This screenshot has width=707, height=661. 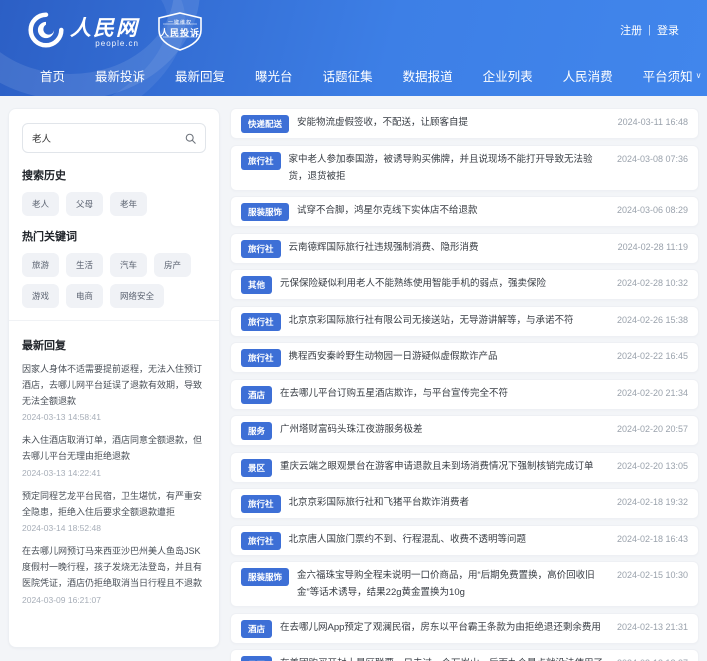 What do you see at coordinates (85, 204) in the screenshot?
I see `history-tag: 父母` at bounding box center [85, 204].